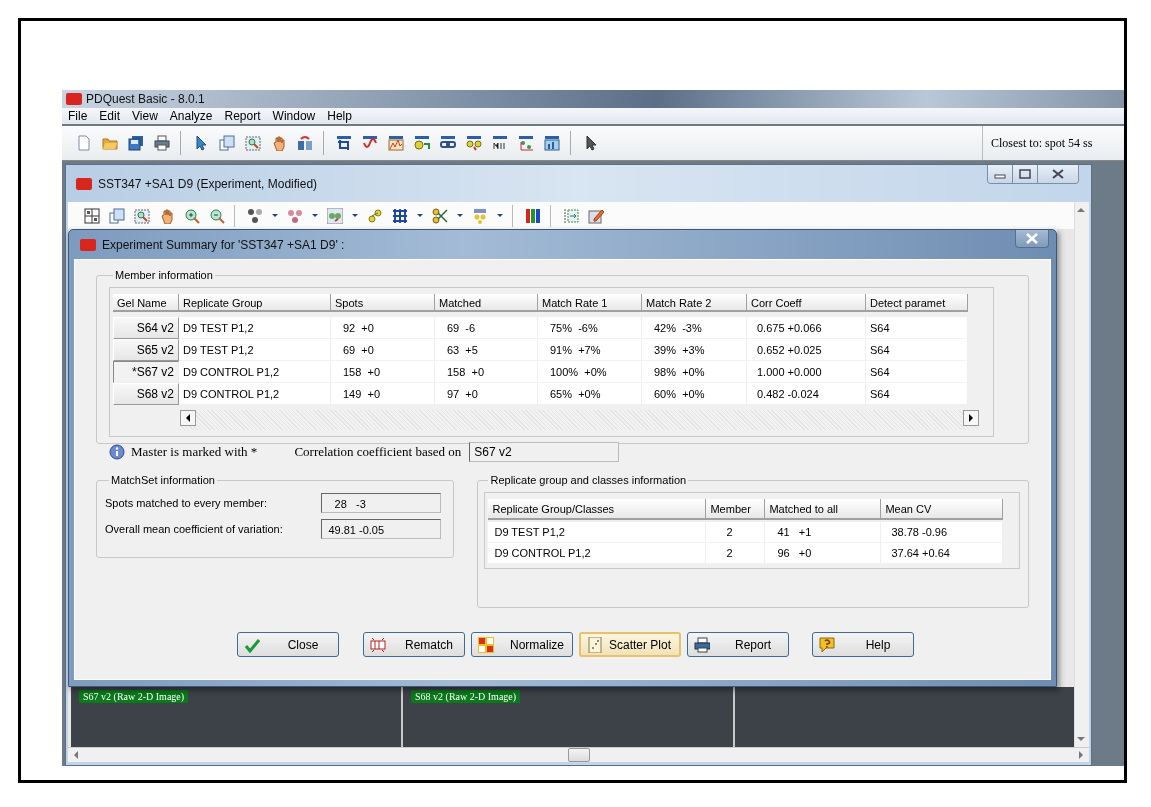  What do you see at coordinates (208, 183) in the screenshot?
I see `window-title: SST347 +SA1 D9 (Experiment, Modified)` at bounding box center [208, 183].